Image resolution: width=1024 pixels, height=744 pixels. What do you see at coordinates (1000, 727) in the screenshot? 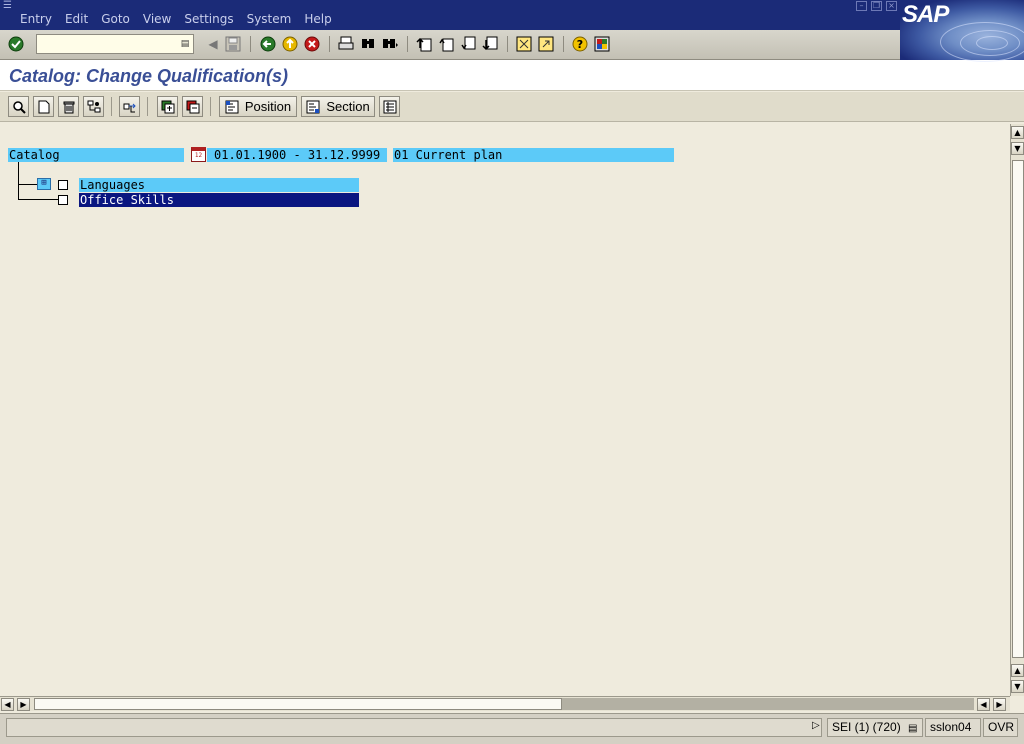
I see `insert-mode-field: OVR` at bounding box center [1000, 727].